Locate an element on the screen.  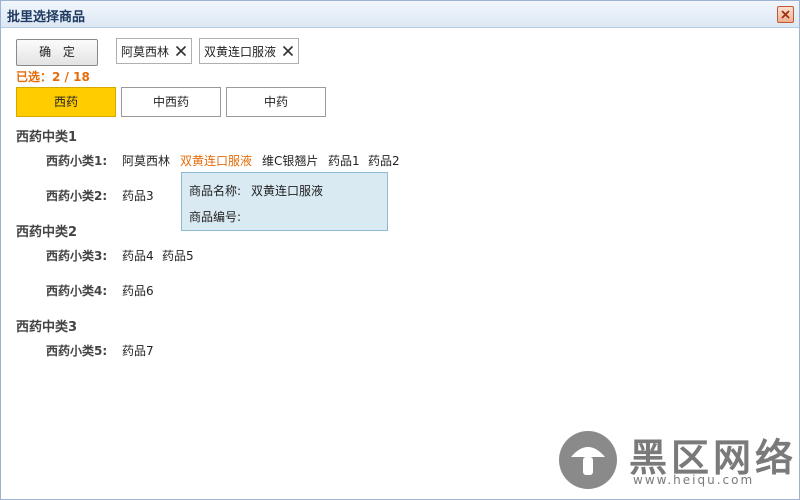
product-item: 药品2 is located at coordinates (384, 160).